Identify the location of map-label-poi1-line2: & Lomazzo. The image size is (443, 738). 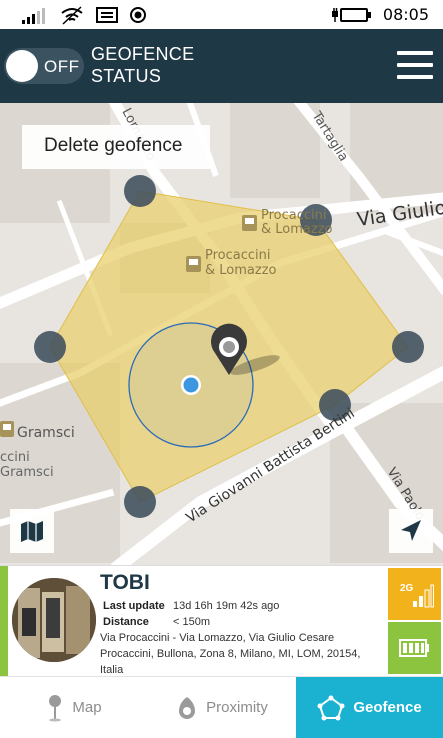
(297, 229).